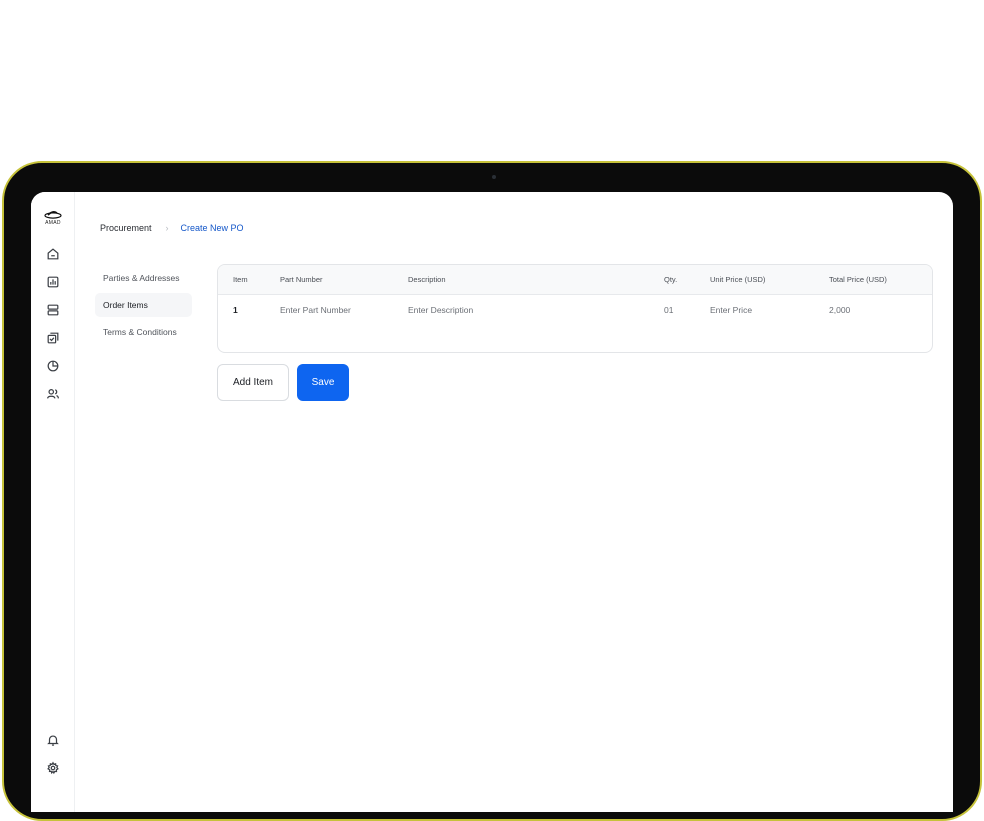  I want to click on part-number-input: Enter Part Number, so click(315, 310).